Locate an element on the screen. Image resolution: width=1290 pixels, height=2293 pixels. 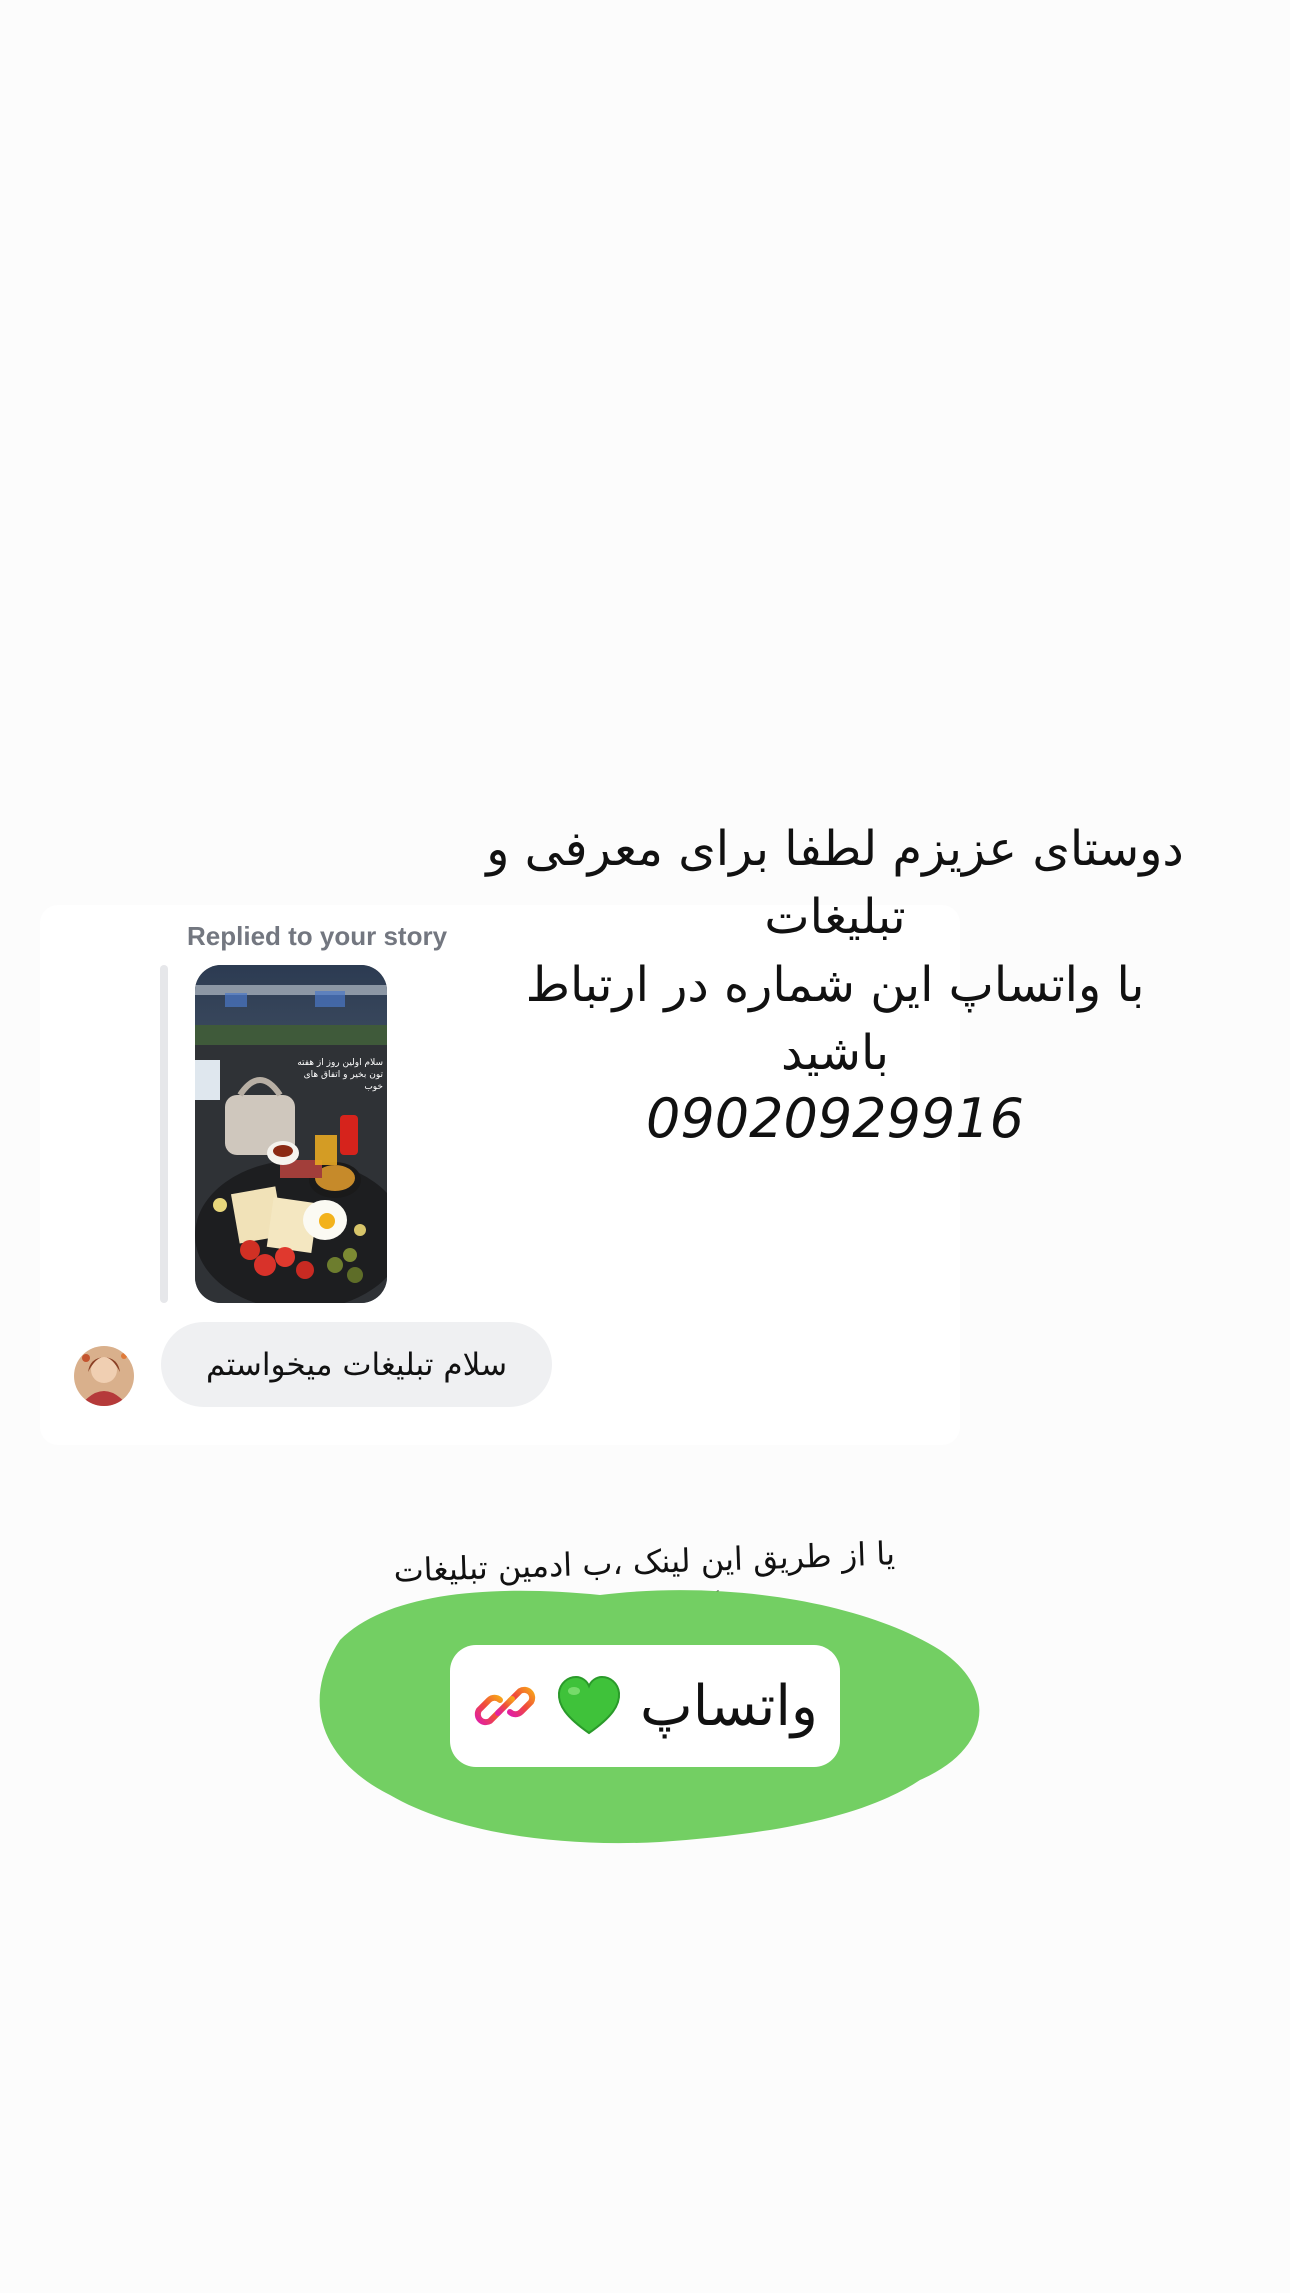
avatar is located at coordinates (104, 1376).